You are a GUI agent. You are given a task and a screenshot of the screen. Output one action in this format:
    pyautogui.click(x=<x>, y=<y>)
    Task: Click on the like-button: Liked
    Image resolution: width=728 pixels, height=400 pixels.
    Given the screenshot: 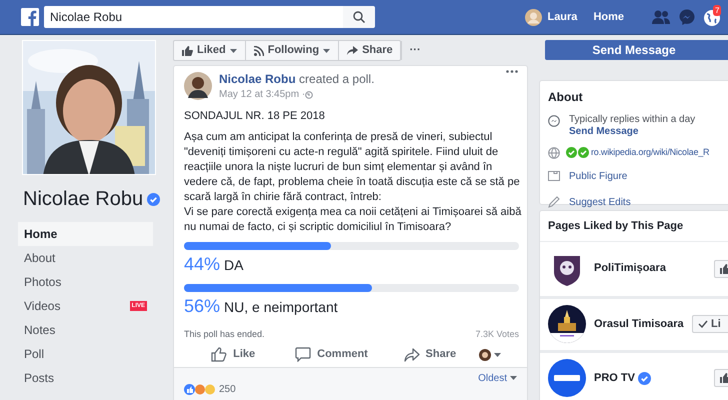 What is the action you would take?
    pyautogui.click(x=209, y=50)
    